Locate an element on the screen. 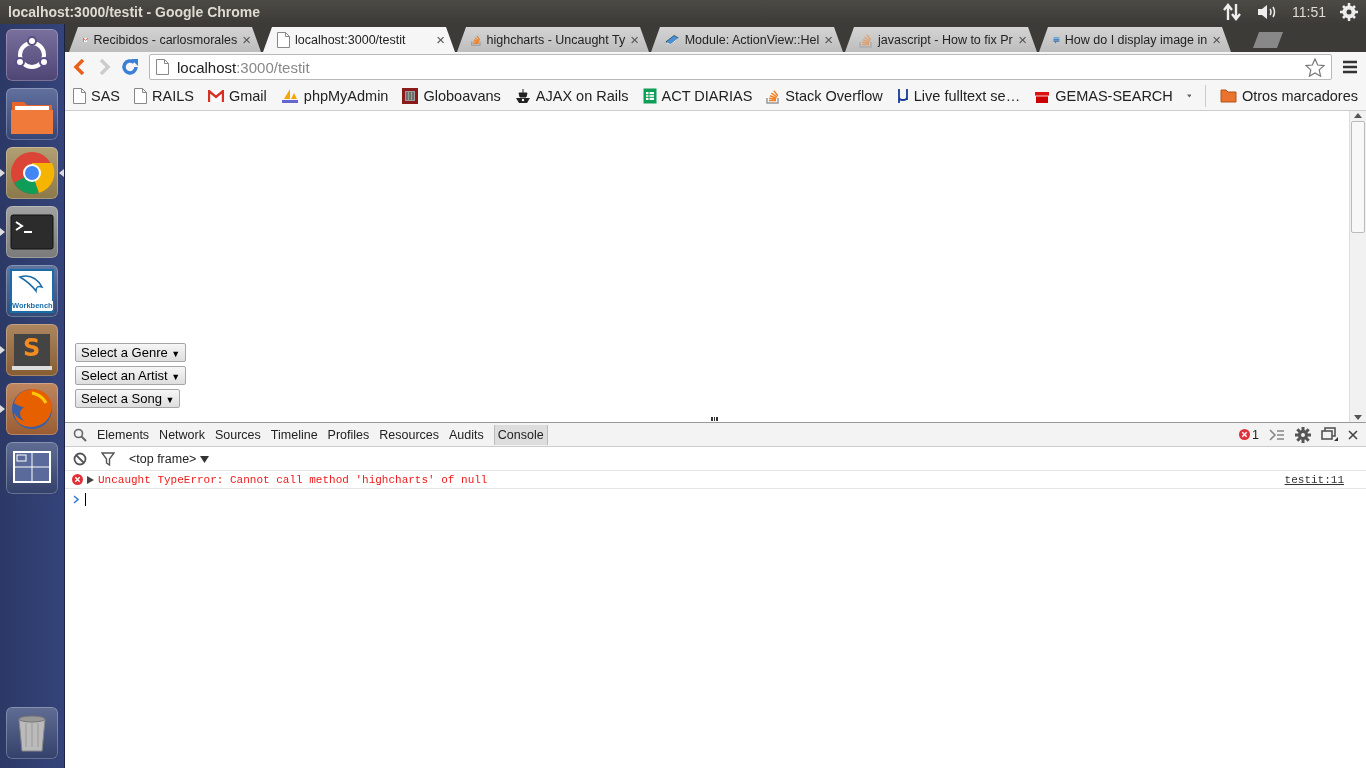 Image resolution: width=1366 pixels, height=768 pixels. bookmark: RAILS is located at coordinates (164, 96).